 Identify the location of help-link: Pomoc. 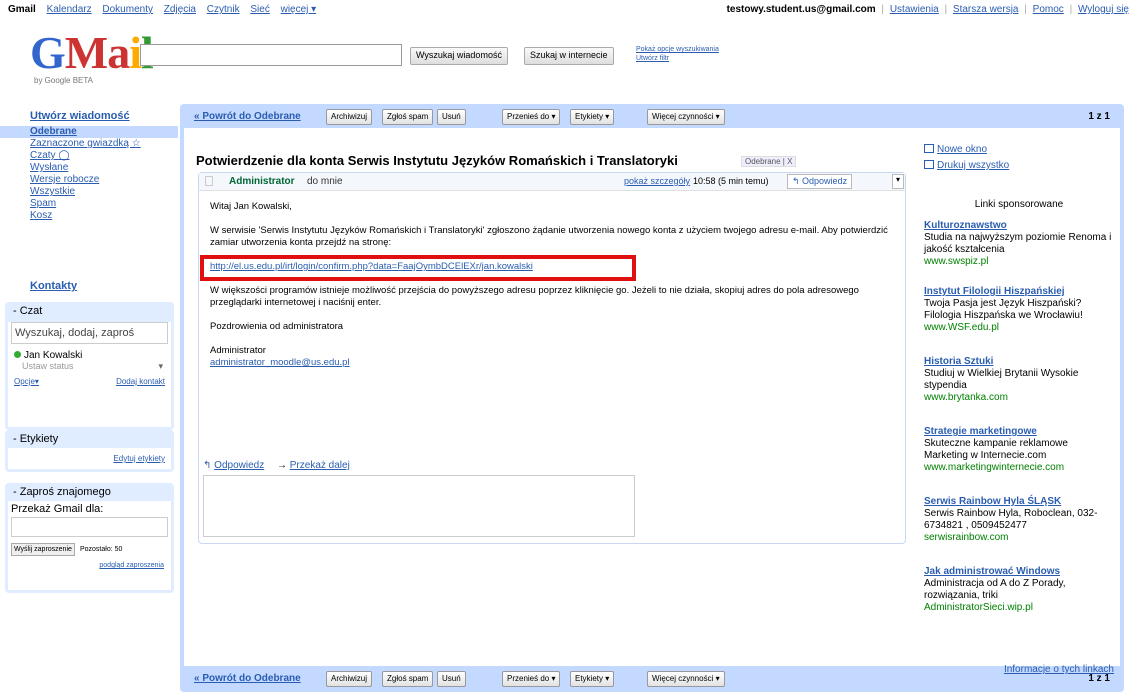
(1048, 9).